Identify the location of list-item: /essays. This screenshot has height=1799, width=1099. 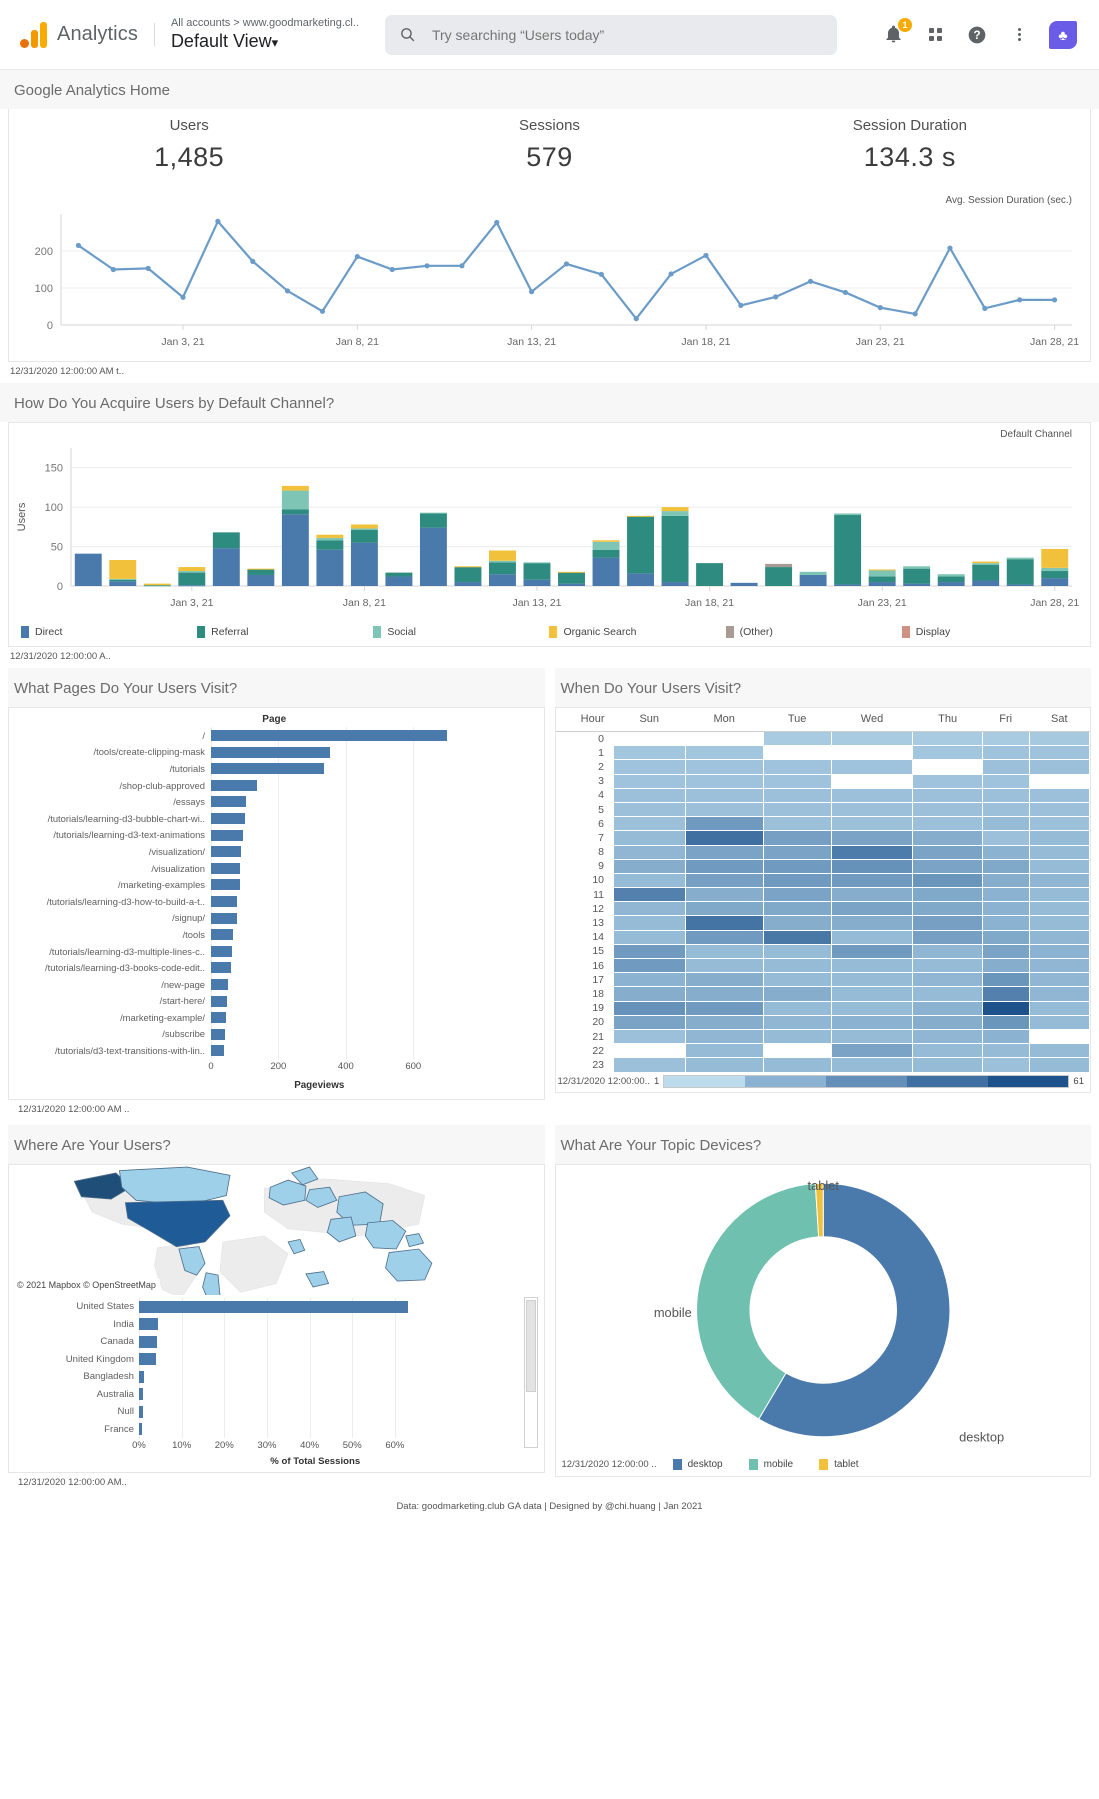
(274, 801).